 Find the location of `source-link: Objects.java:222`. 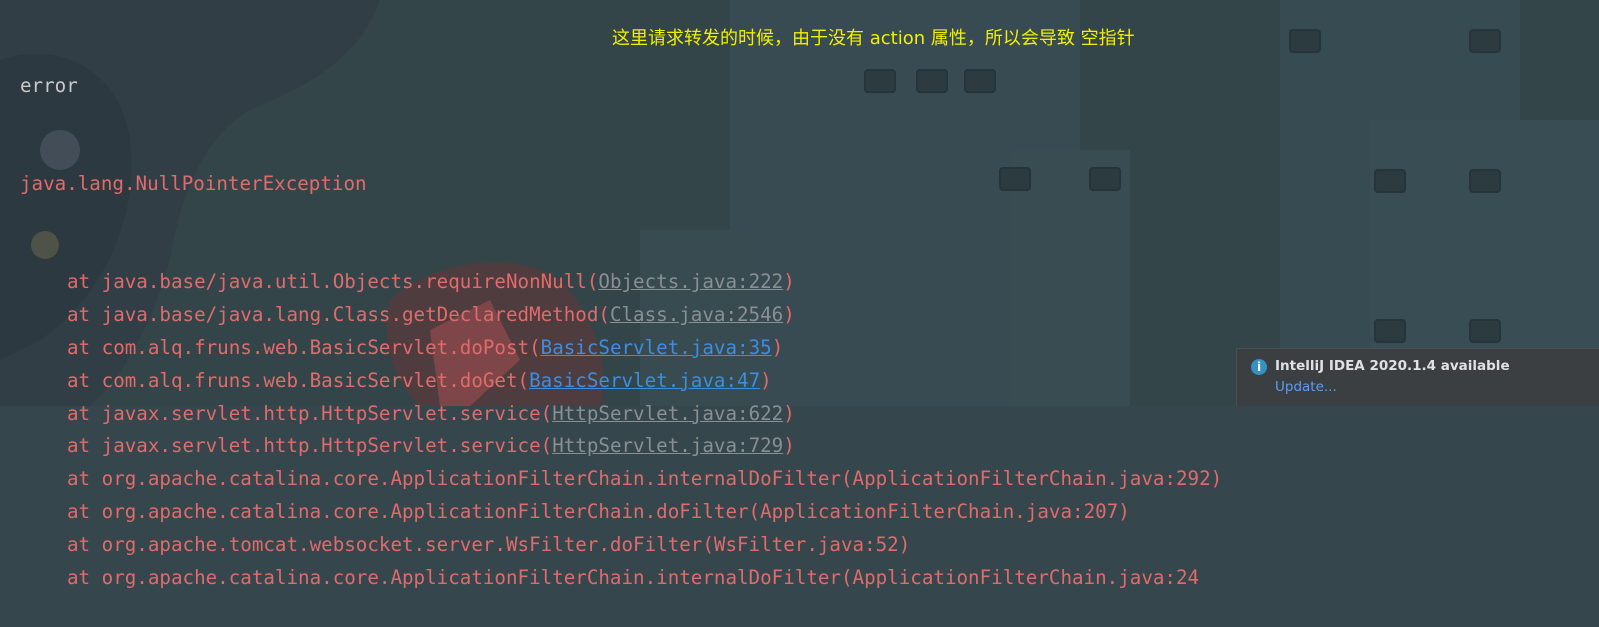

source-link: Objects.java:222 is located at coordinates (690, 281).